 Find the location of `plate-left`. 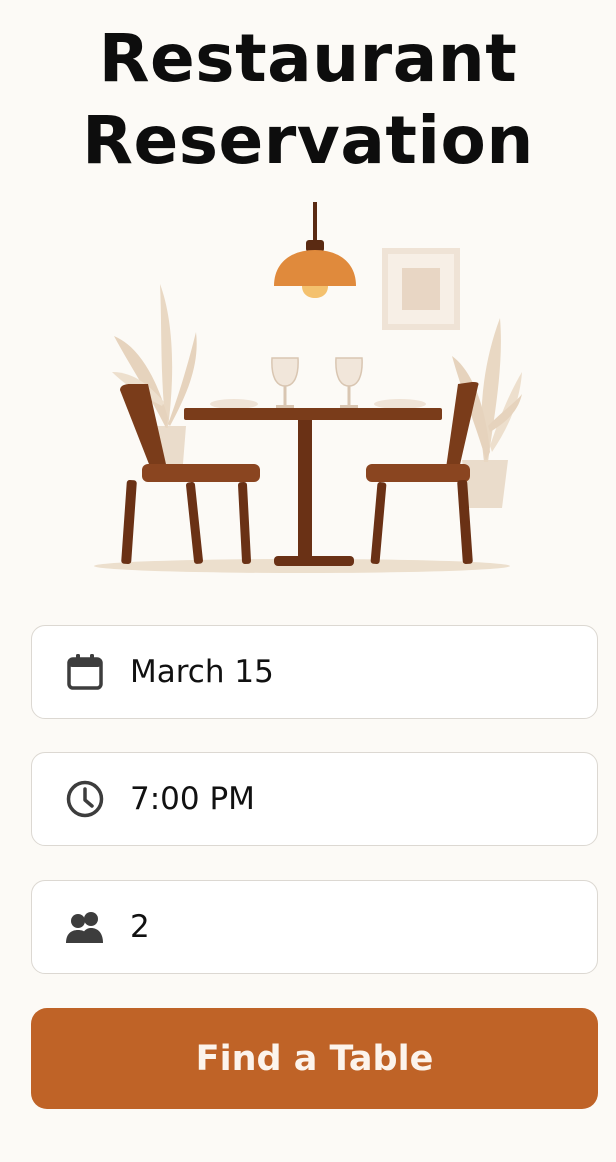

plate-left is located at coordinates (234, 404).